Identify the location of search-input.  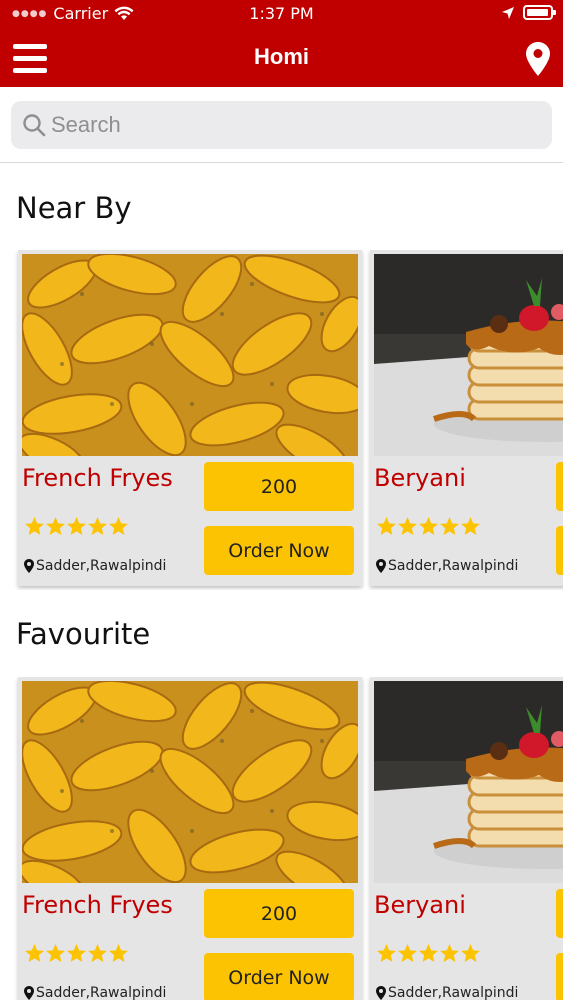
(296, 125).